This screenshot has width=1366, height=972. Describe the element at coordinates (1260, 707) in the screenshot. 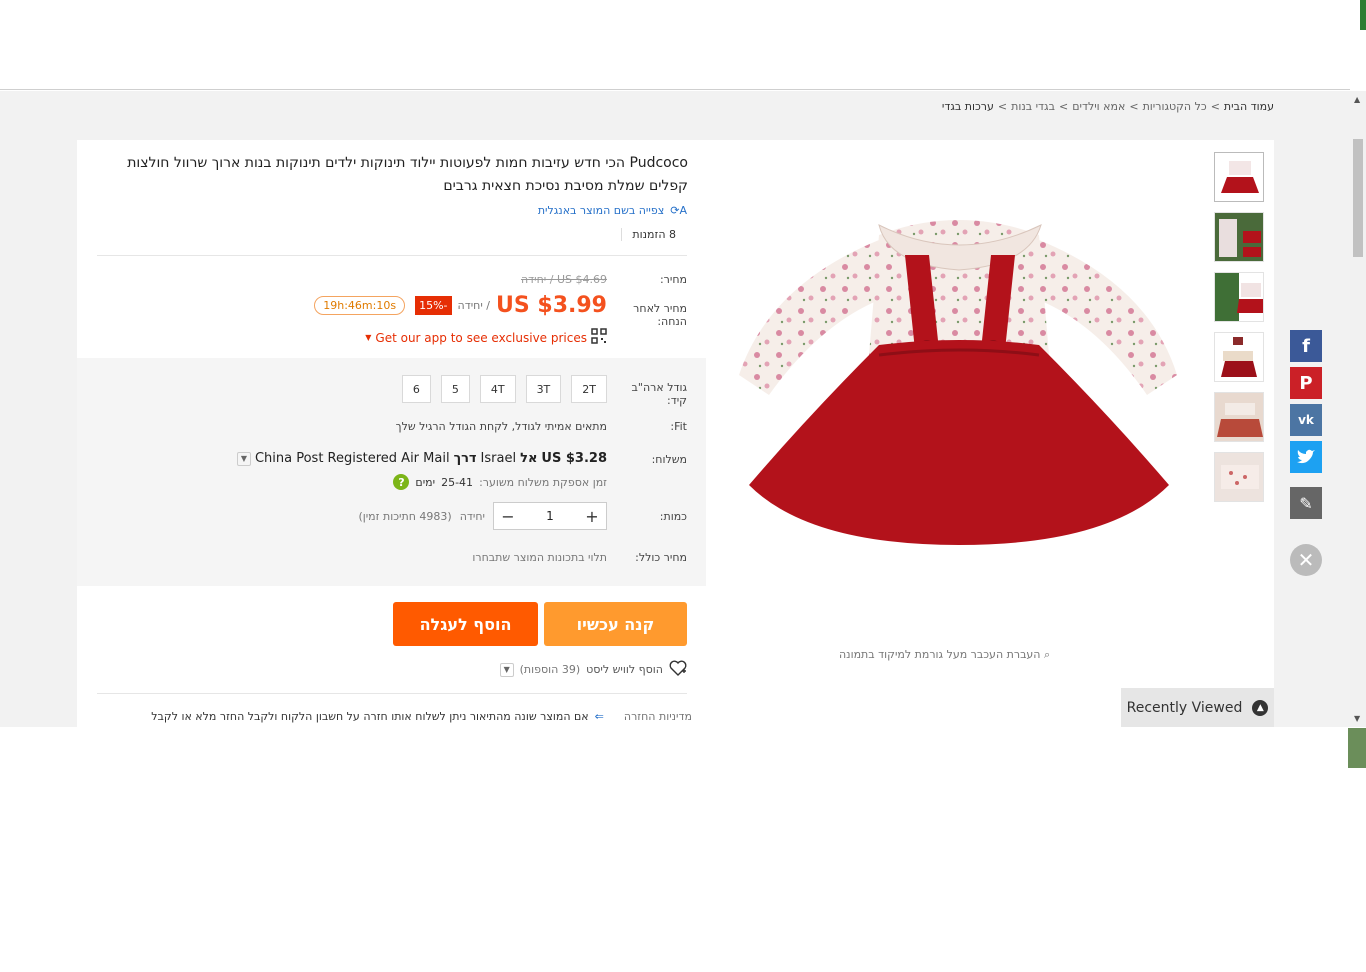

I see `chevron-up-icon: ▲` at that location.